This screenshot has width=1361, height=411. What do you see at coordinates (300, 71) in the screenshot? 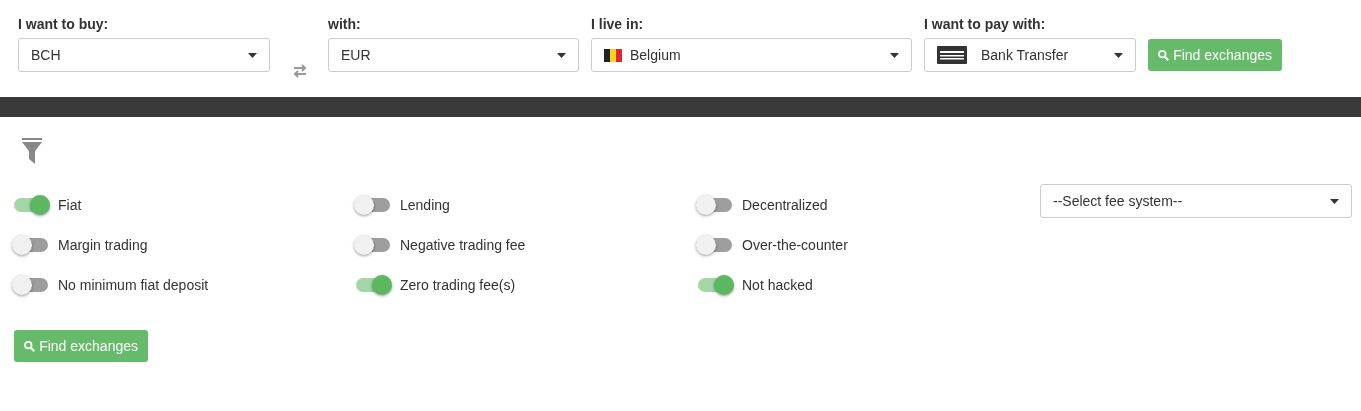
I see `swap-icon` at bounding box center [300, 71].